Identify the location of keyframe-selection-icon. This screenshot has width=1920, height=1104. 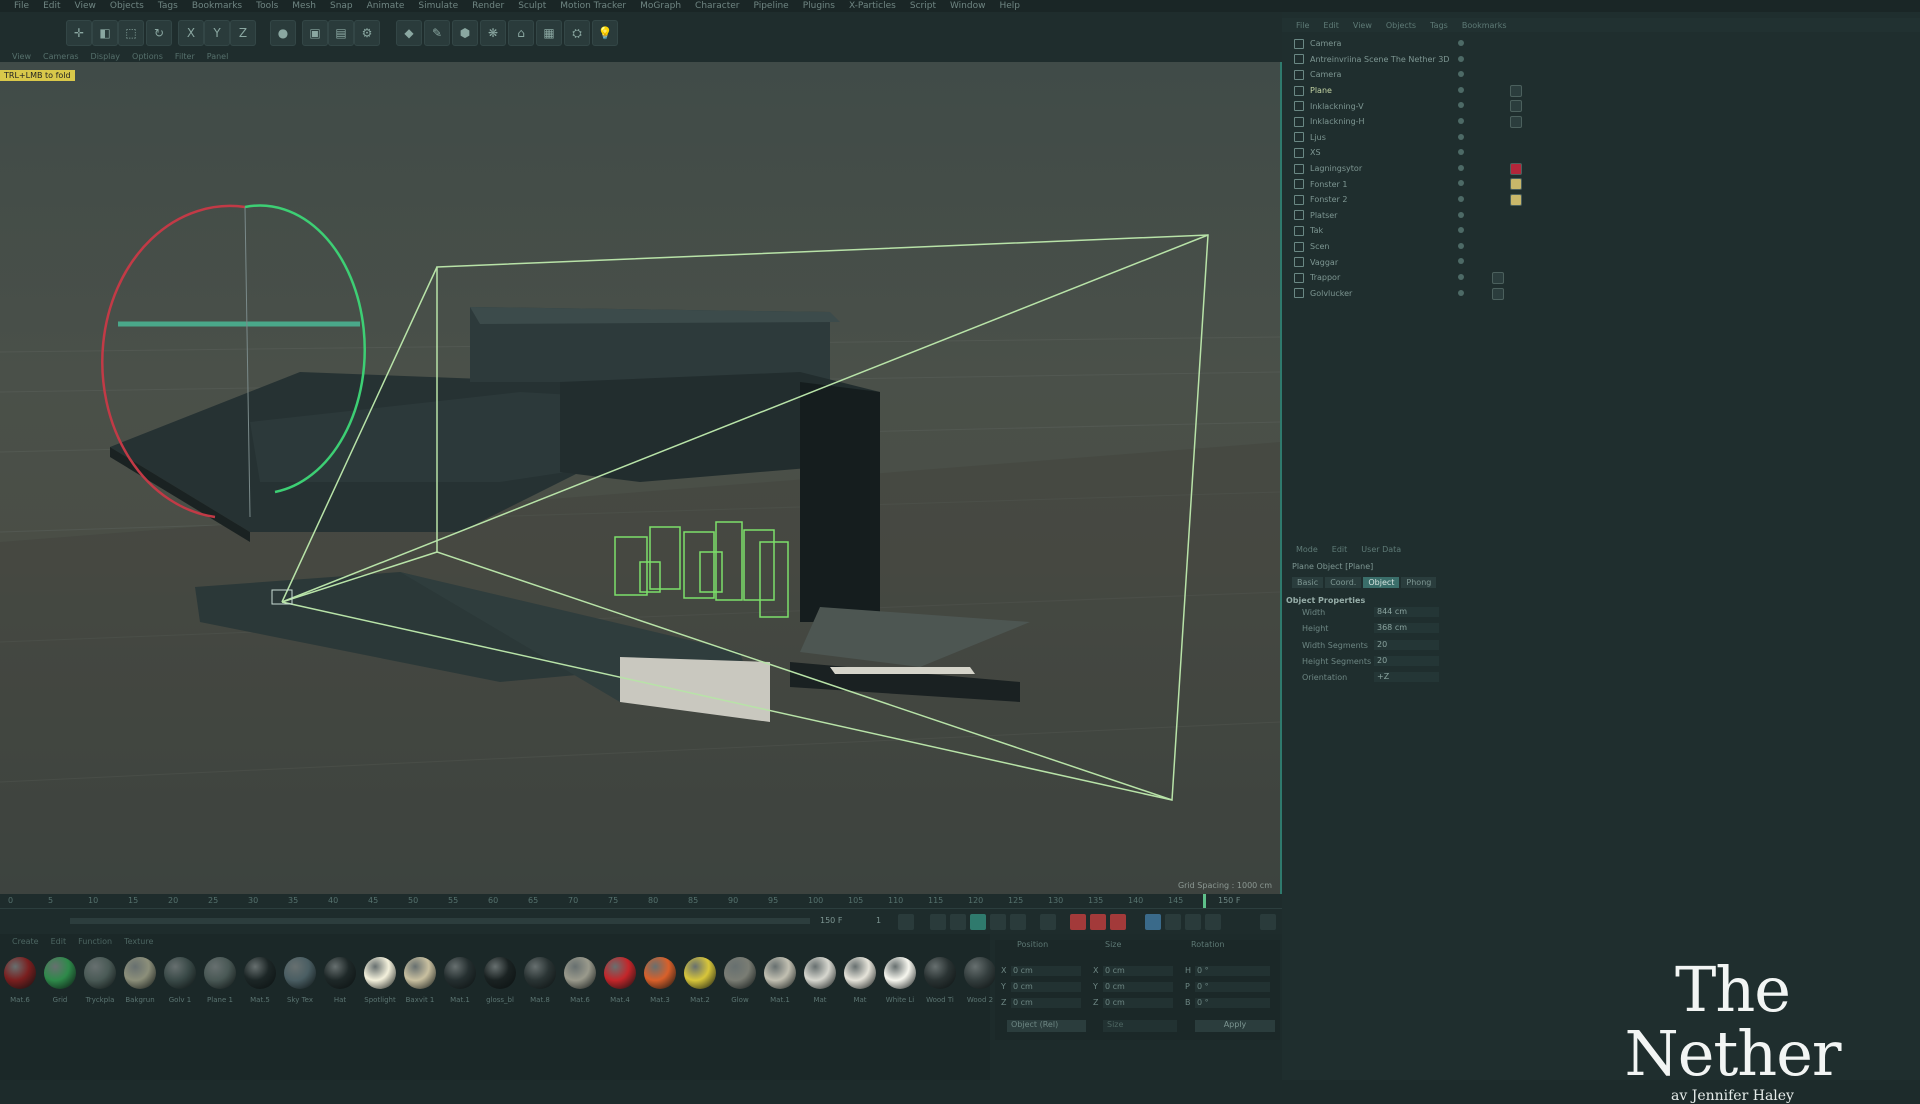
(1118, 922).